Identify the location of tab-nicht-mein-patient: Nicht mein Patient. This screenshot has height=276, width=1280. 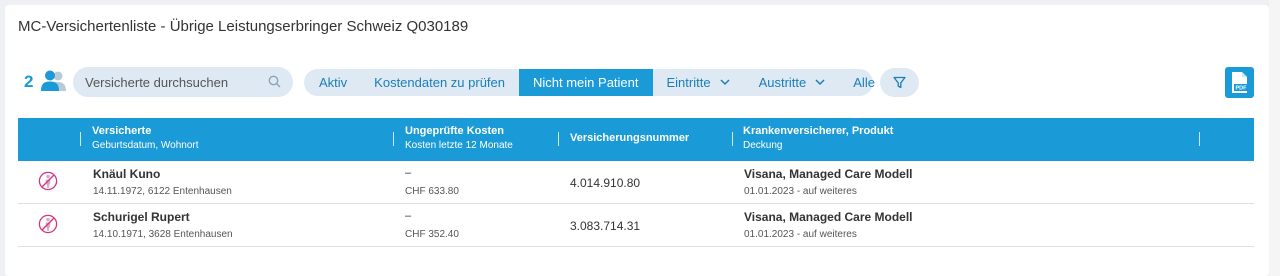
(586, 82).